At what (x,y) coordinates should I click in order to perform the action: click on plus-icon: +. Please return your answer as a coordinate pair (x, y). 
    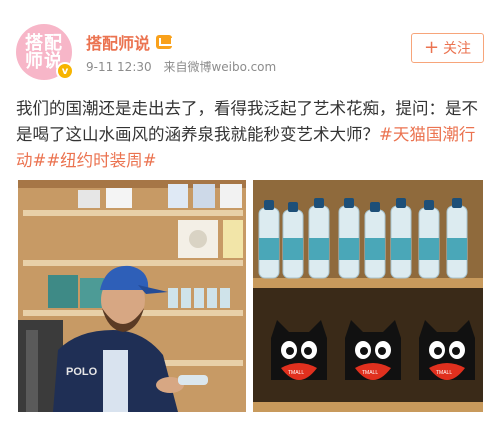
    Looking at the image, I should click on (431, 47).